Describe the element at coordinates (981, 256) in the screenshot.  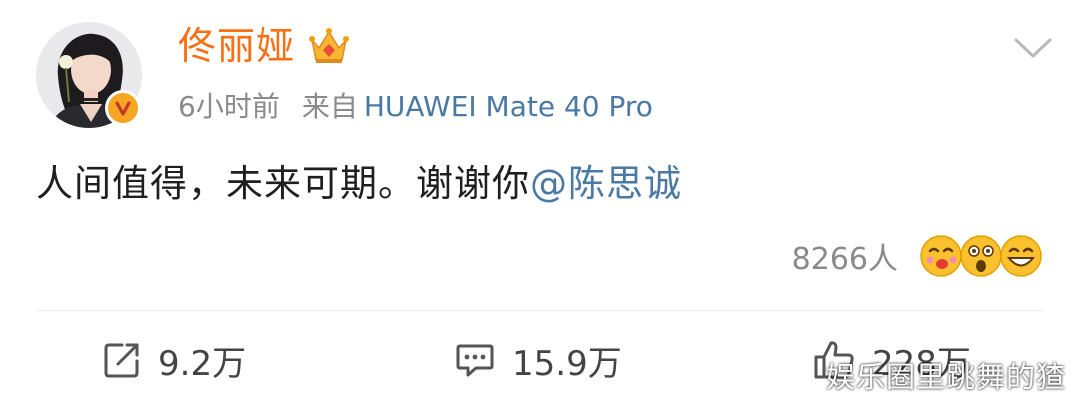
I see `reaction-emoji-stack` at that location.